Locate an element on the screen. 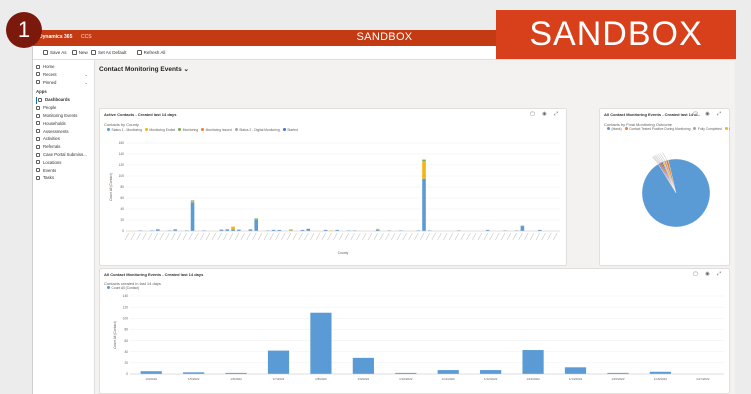 This screenshot has height=394, width=751. cmd-refresh-all-button: Refresh All is located at coordinates (150, 52).